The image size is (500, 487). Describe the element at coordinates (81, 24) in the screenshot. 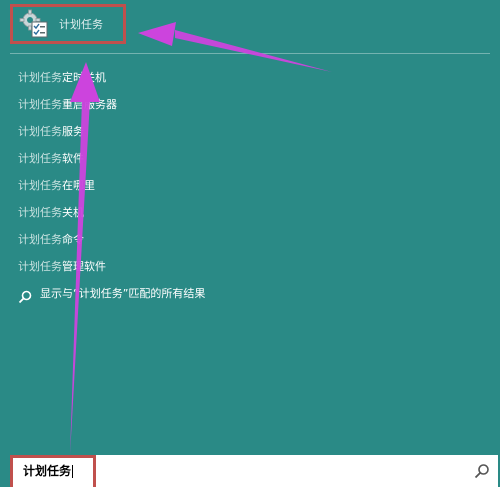

I see `top-result-label: 计划任务` at that location.